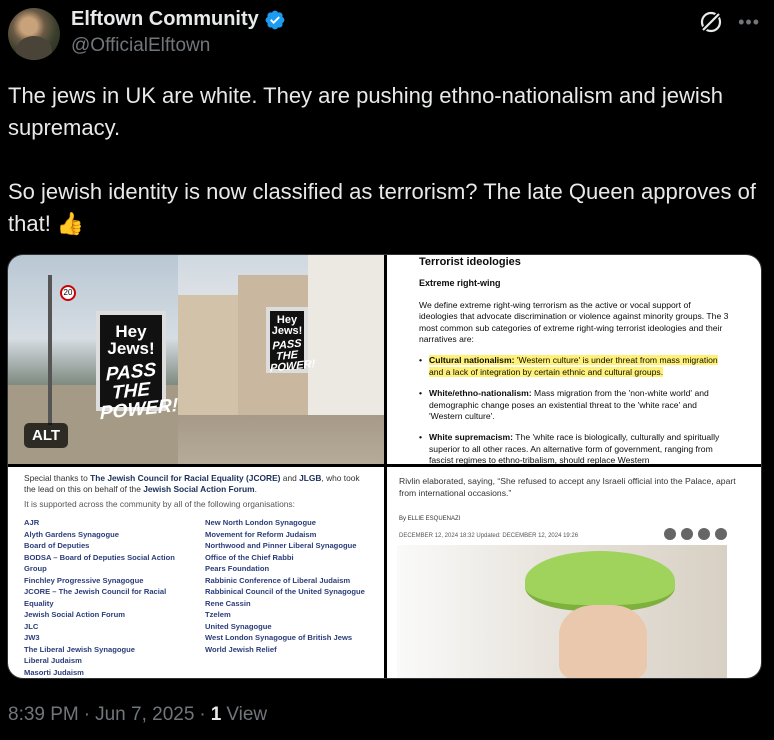  What do you see at coordinates (704, 534) in the screenshot?
I see `facebook-icon` at bounding box center [704, 534].